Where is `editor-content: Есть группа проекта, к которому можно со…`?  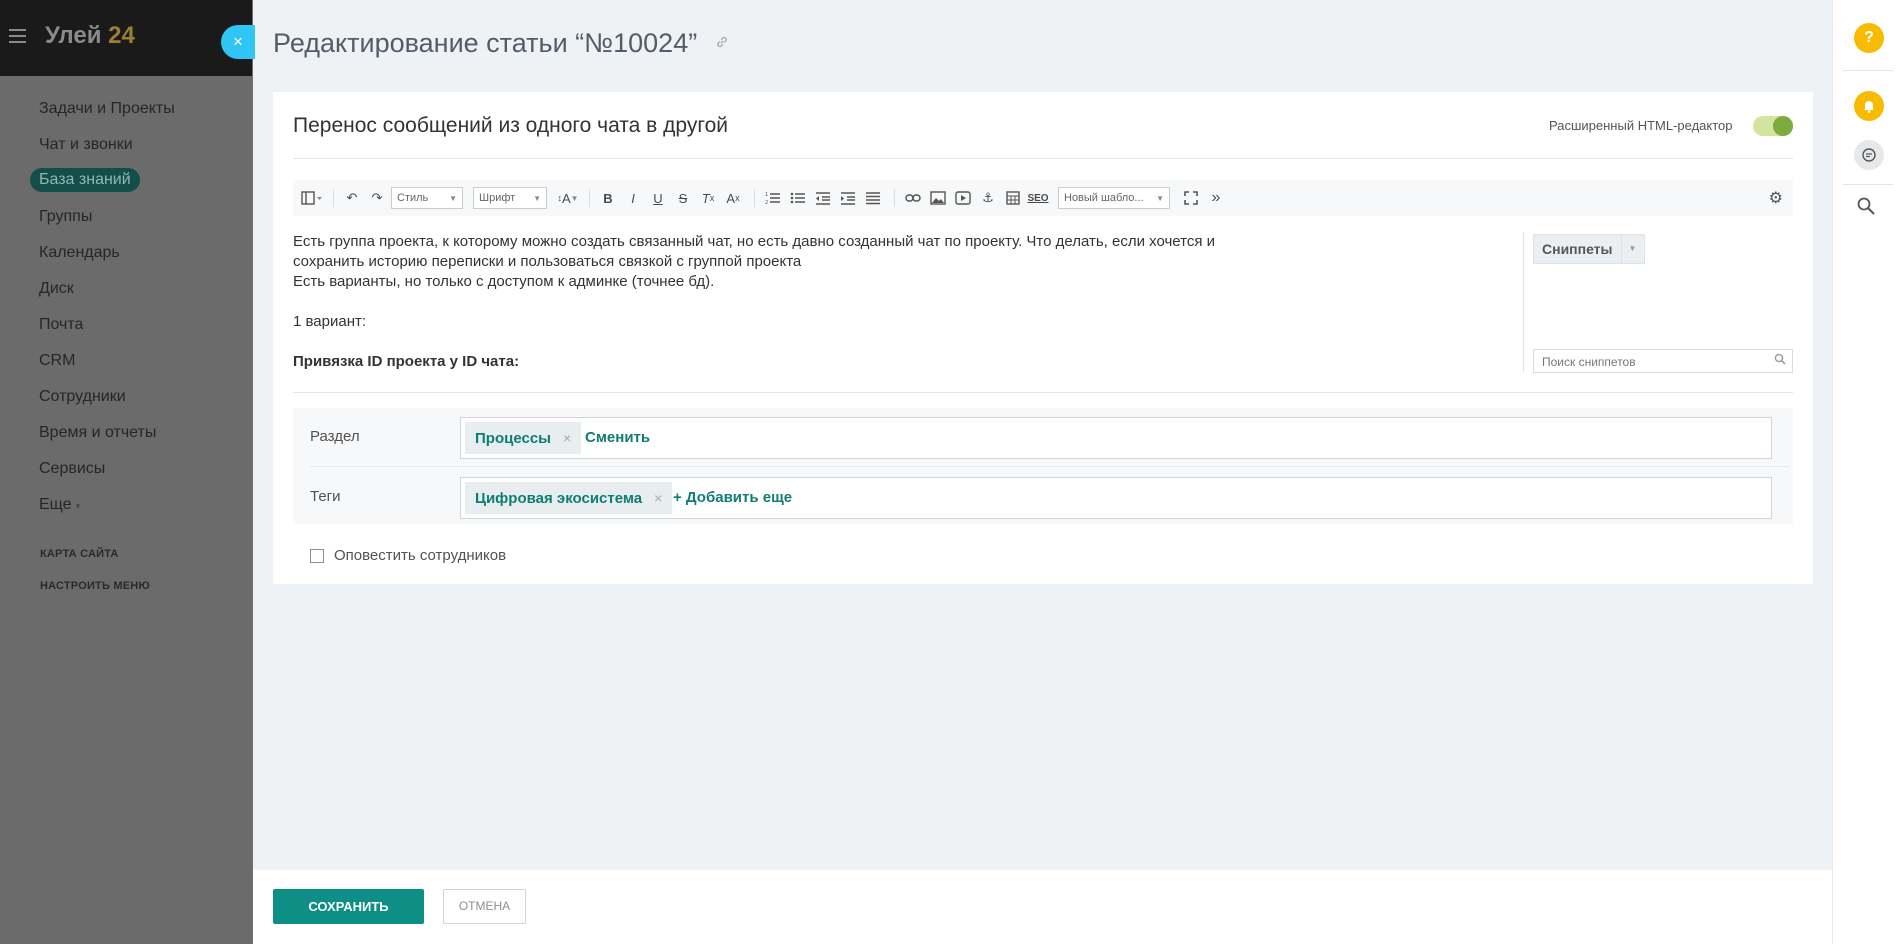 editor-content: Есть группа проекта, к которому можно со… is located at coordinates (793, 302).